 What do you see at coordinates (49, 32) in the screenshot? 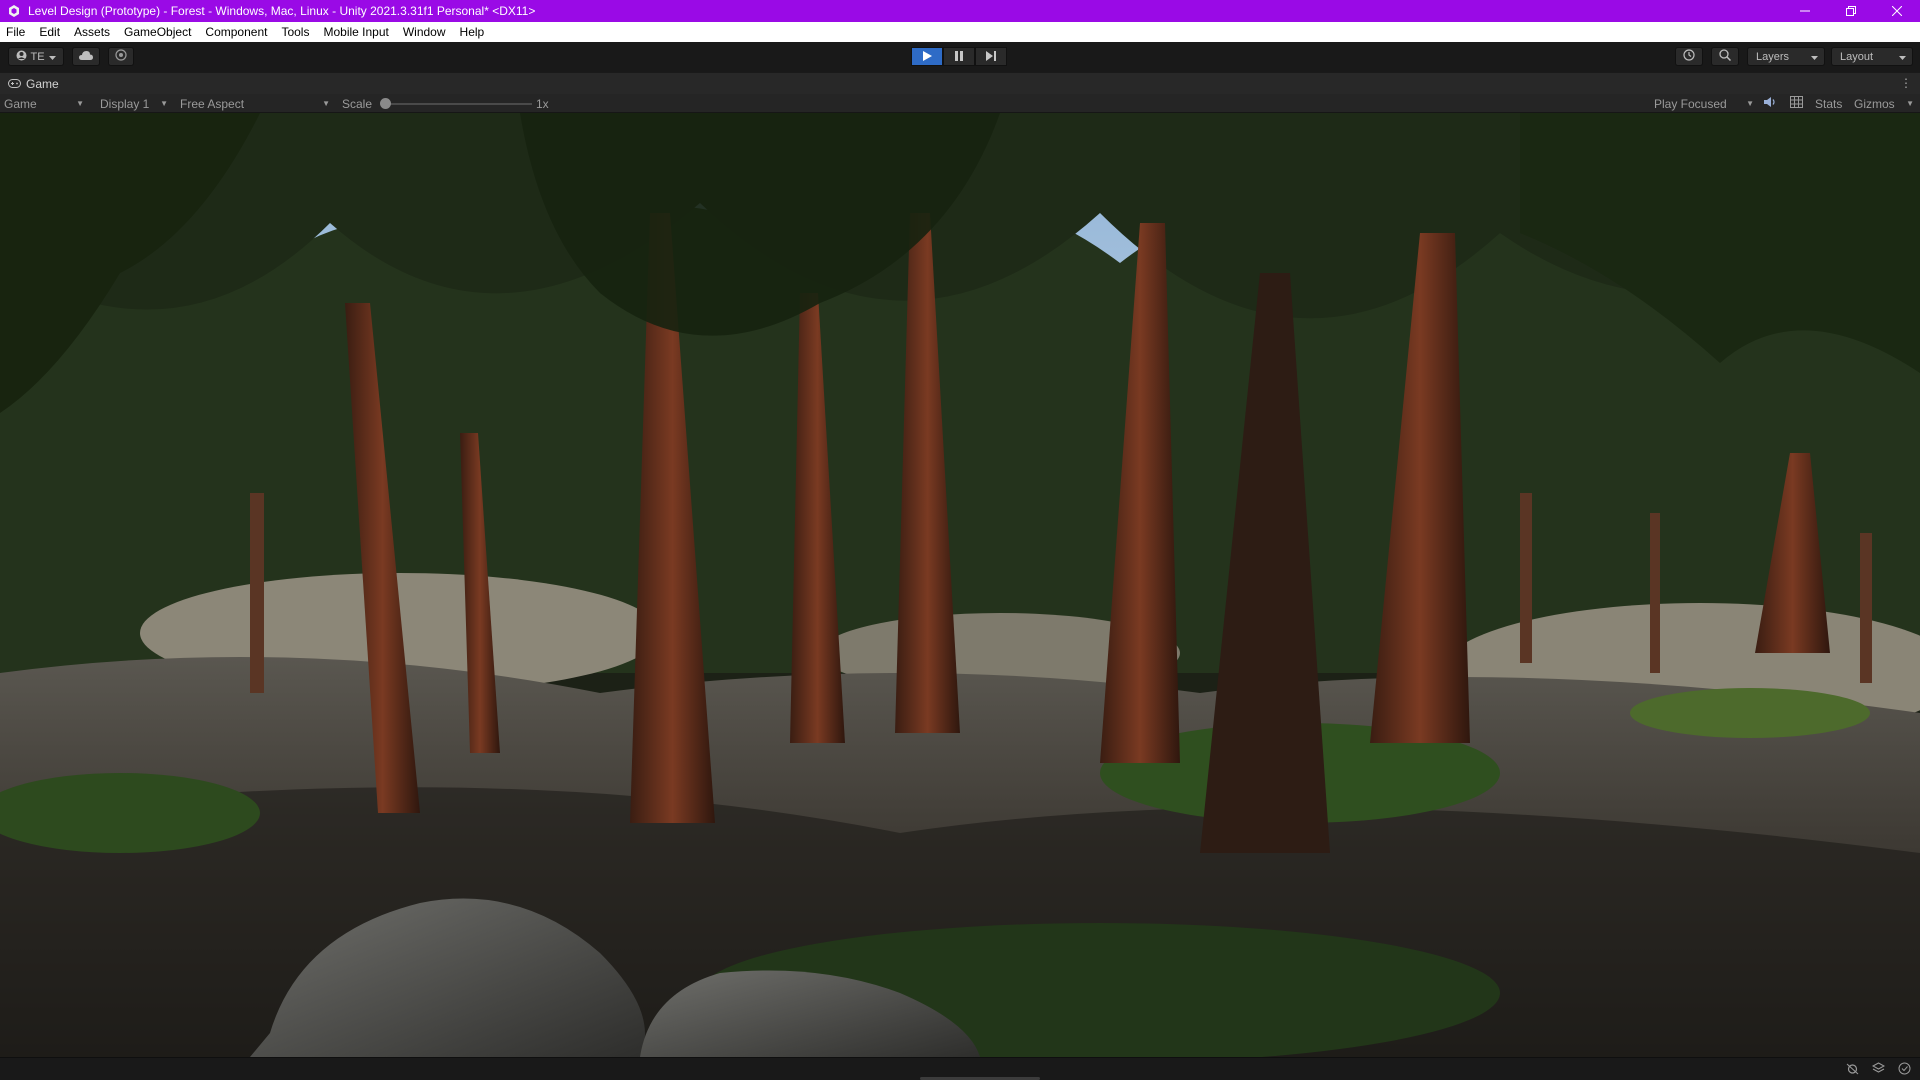
I see `menu-edit: Edit` at bounding box center [49, 32].